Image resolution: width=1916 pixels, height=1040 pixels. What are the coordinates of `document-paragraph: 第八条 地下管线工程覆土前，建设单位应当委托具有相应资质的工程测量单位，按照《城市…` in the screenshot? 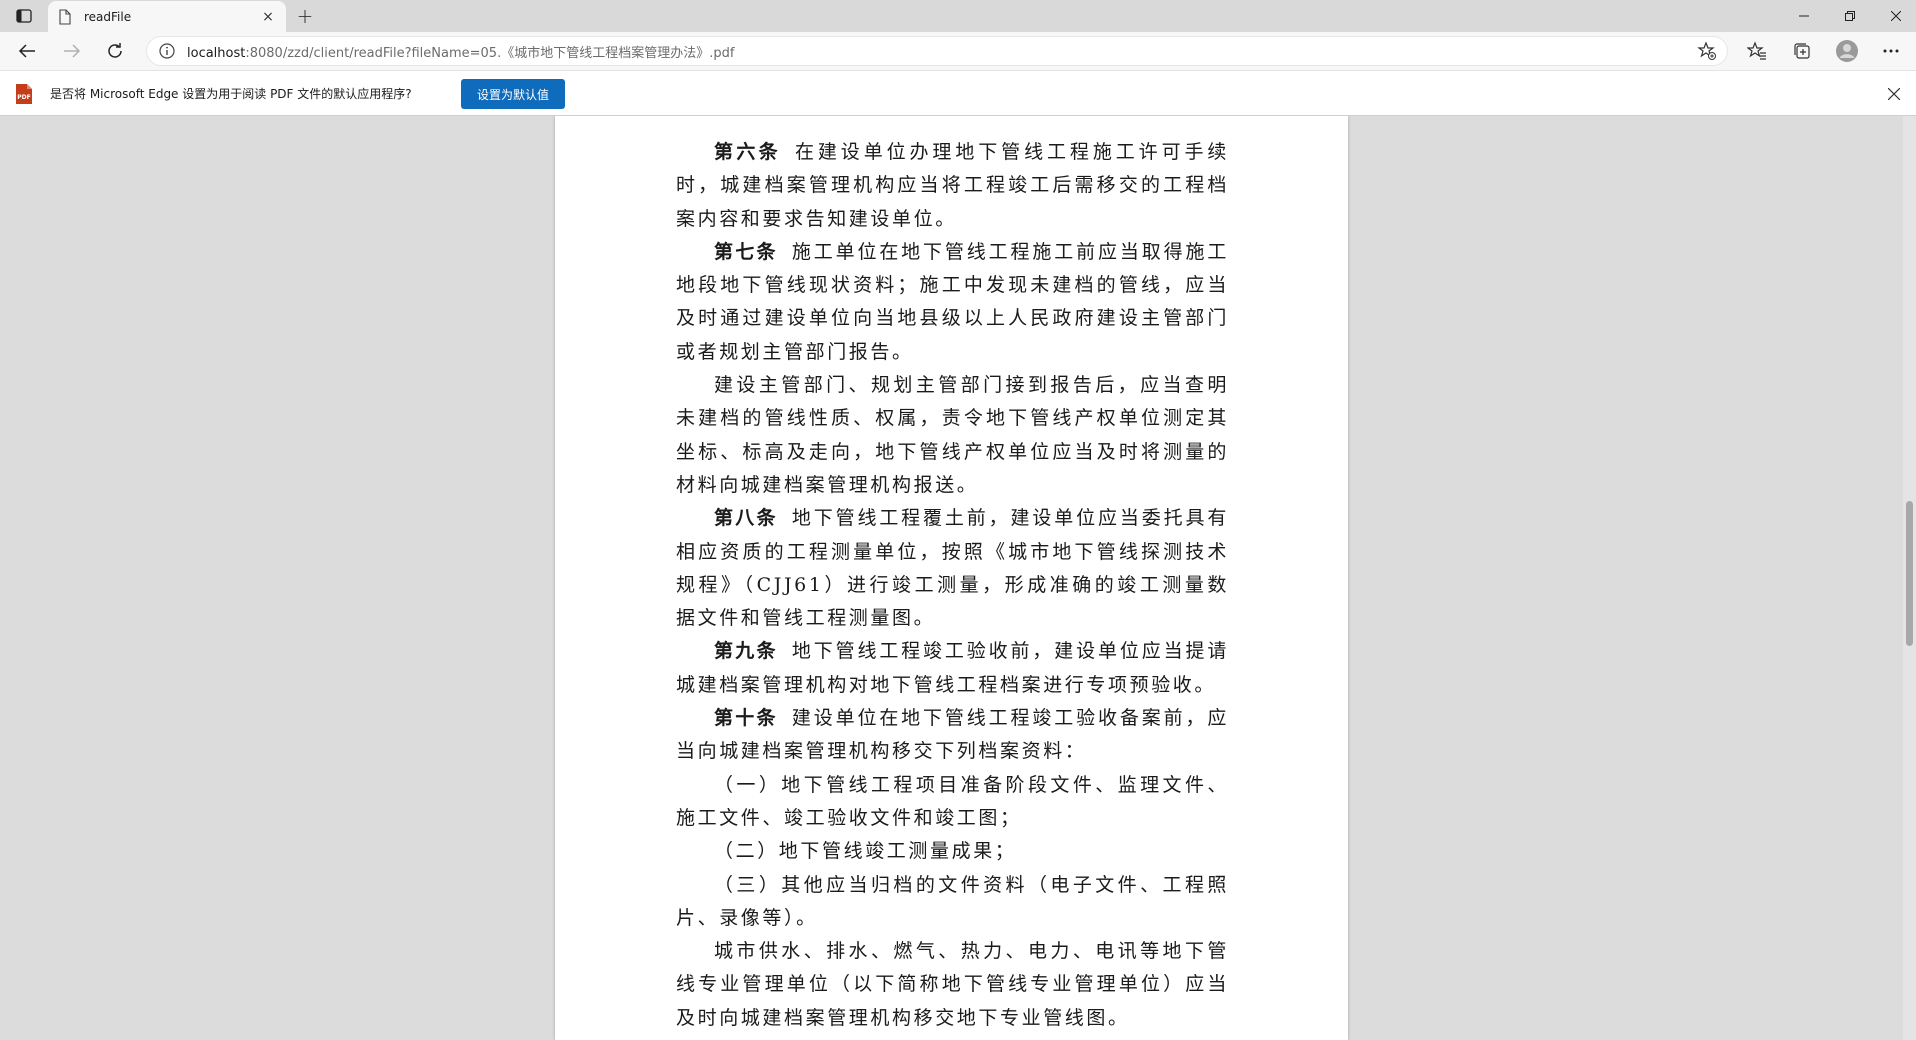 It's located at (952, 568).